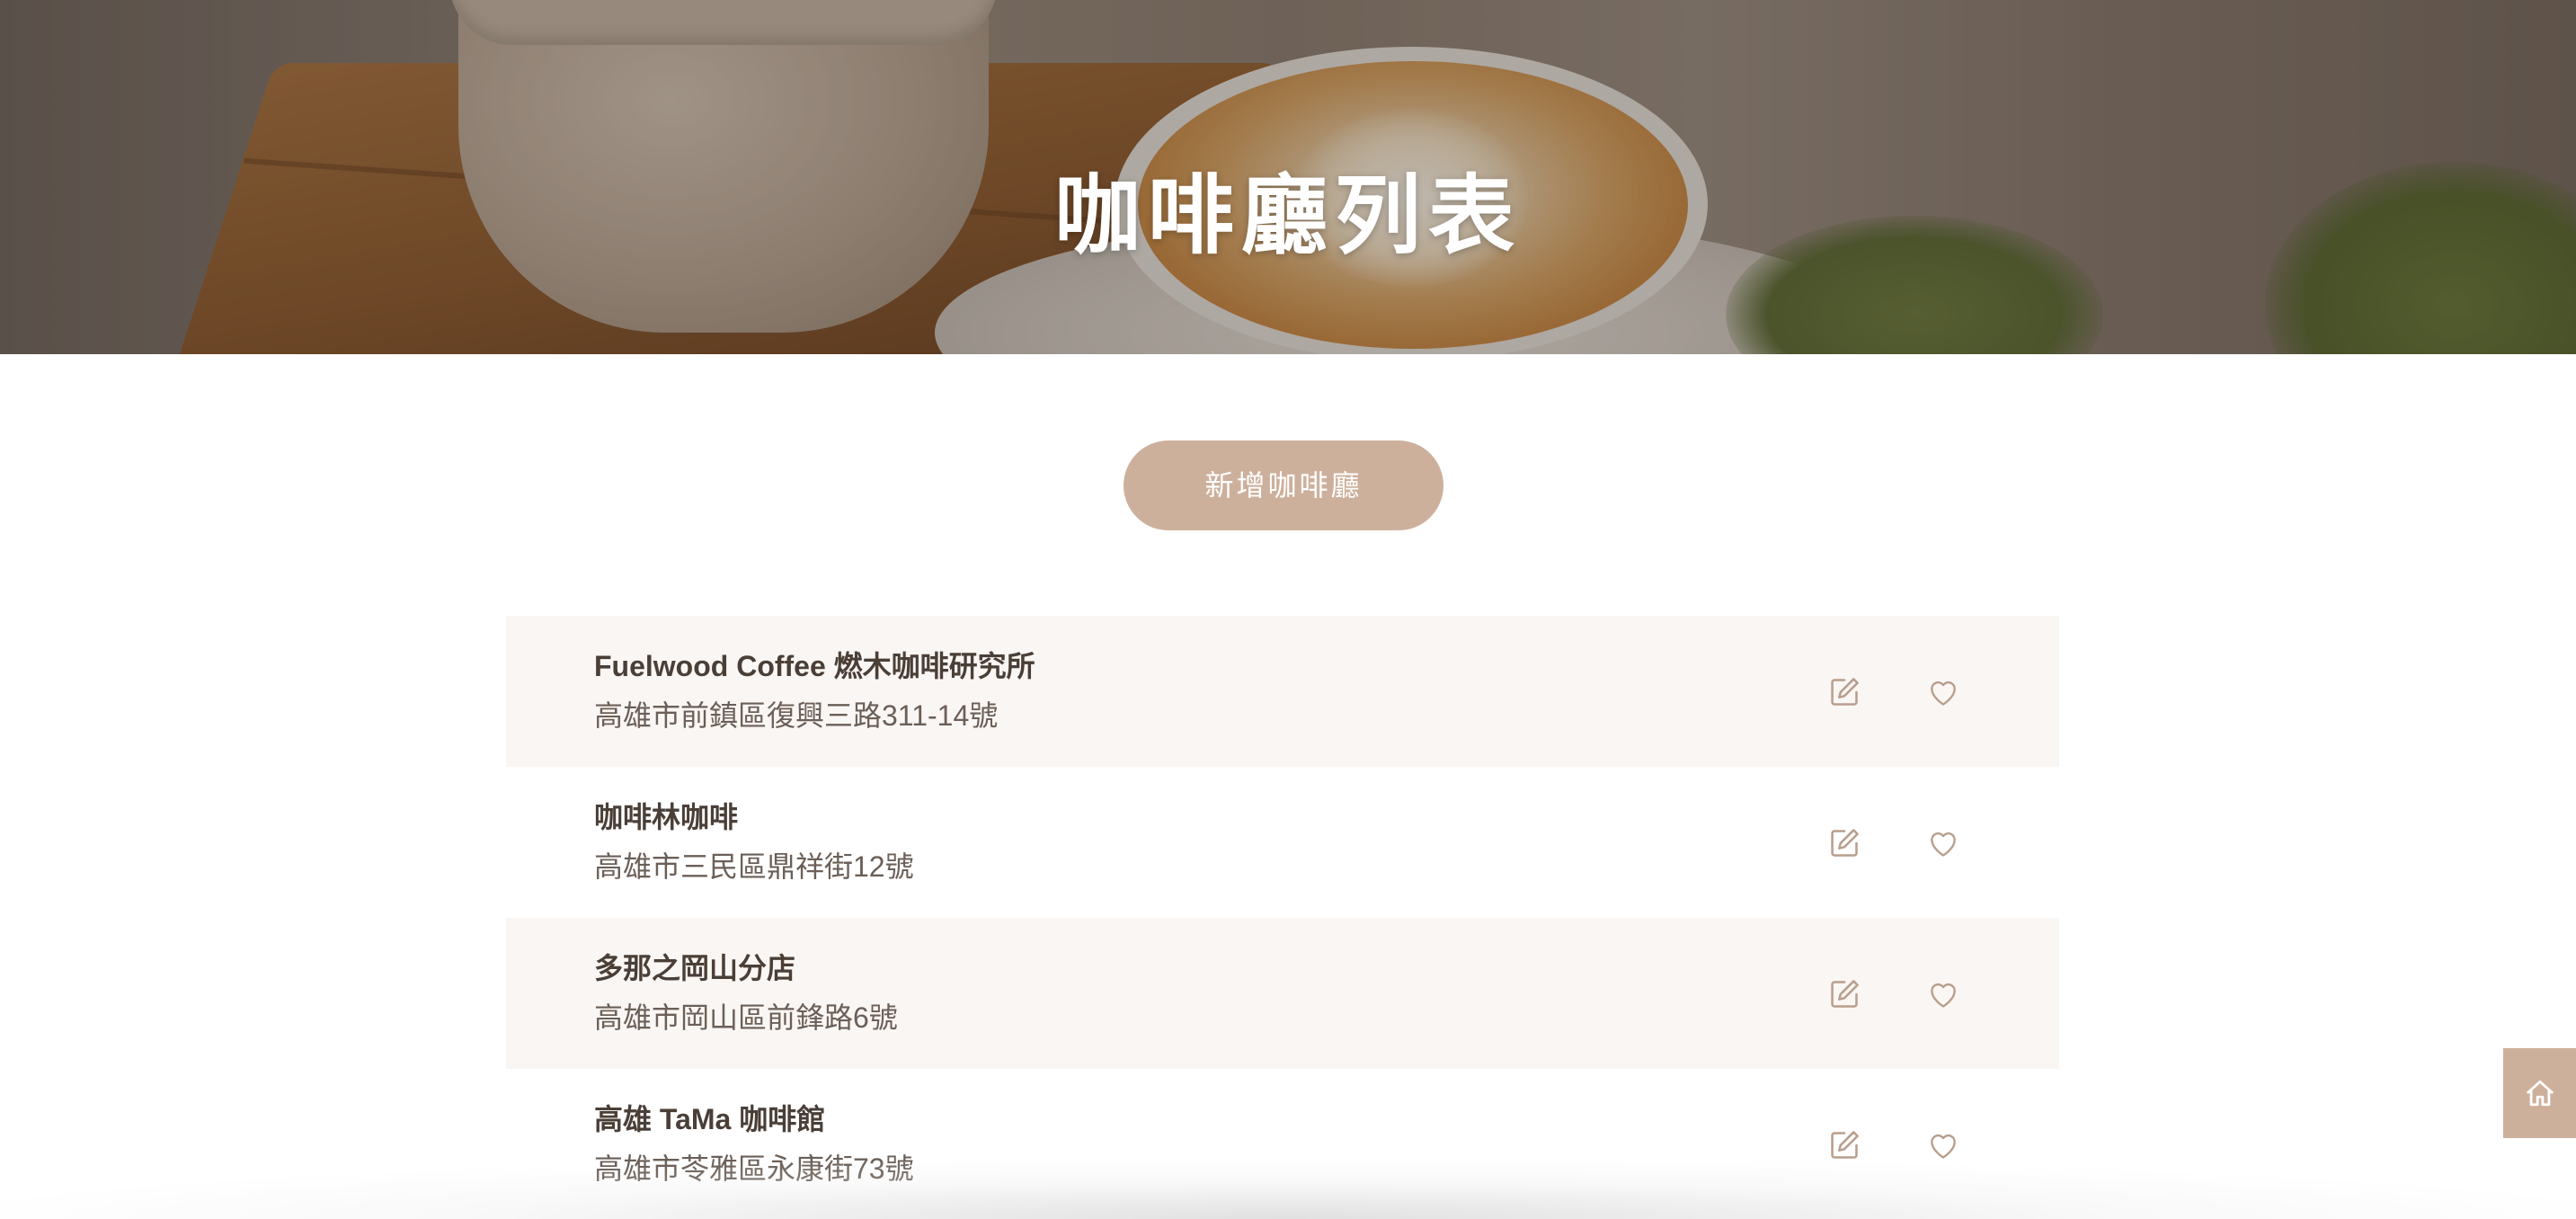 This screenshot has width=2576, height=1219. I want to click on cafe-name: 多那之岡山分店, so click(695, 968).